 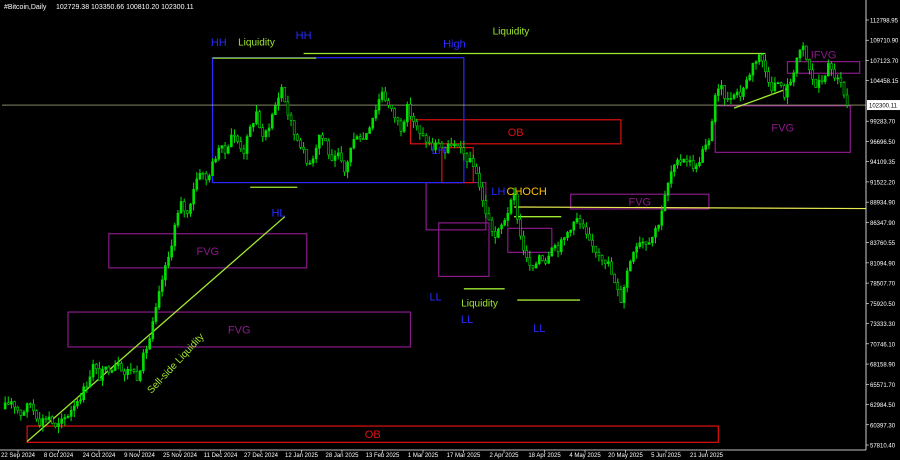 I want to click on y-tick-label: 73333.30, so click(x=883, y=325).